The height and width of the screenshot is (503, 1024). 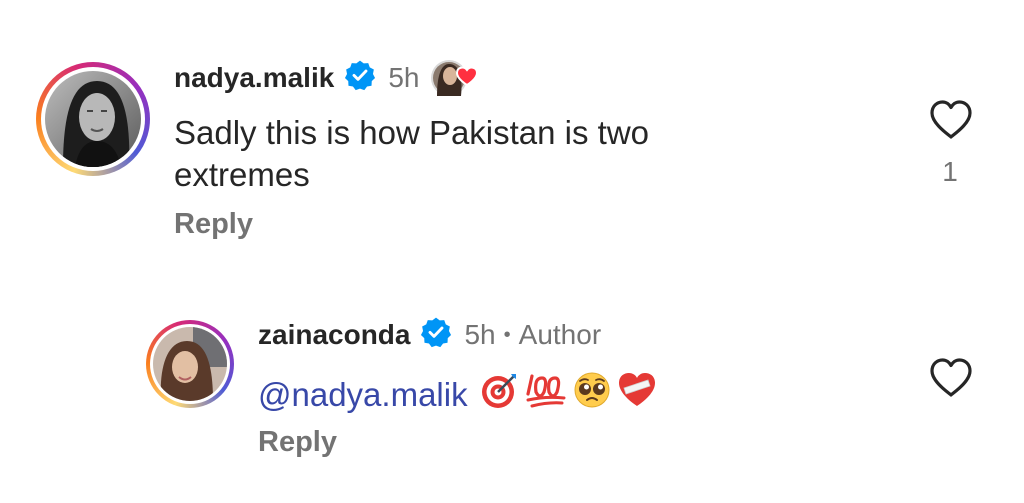 I want to click on hundred-points-emoji, so click(x=546, y=395).